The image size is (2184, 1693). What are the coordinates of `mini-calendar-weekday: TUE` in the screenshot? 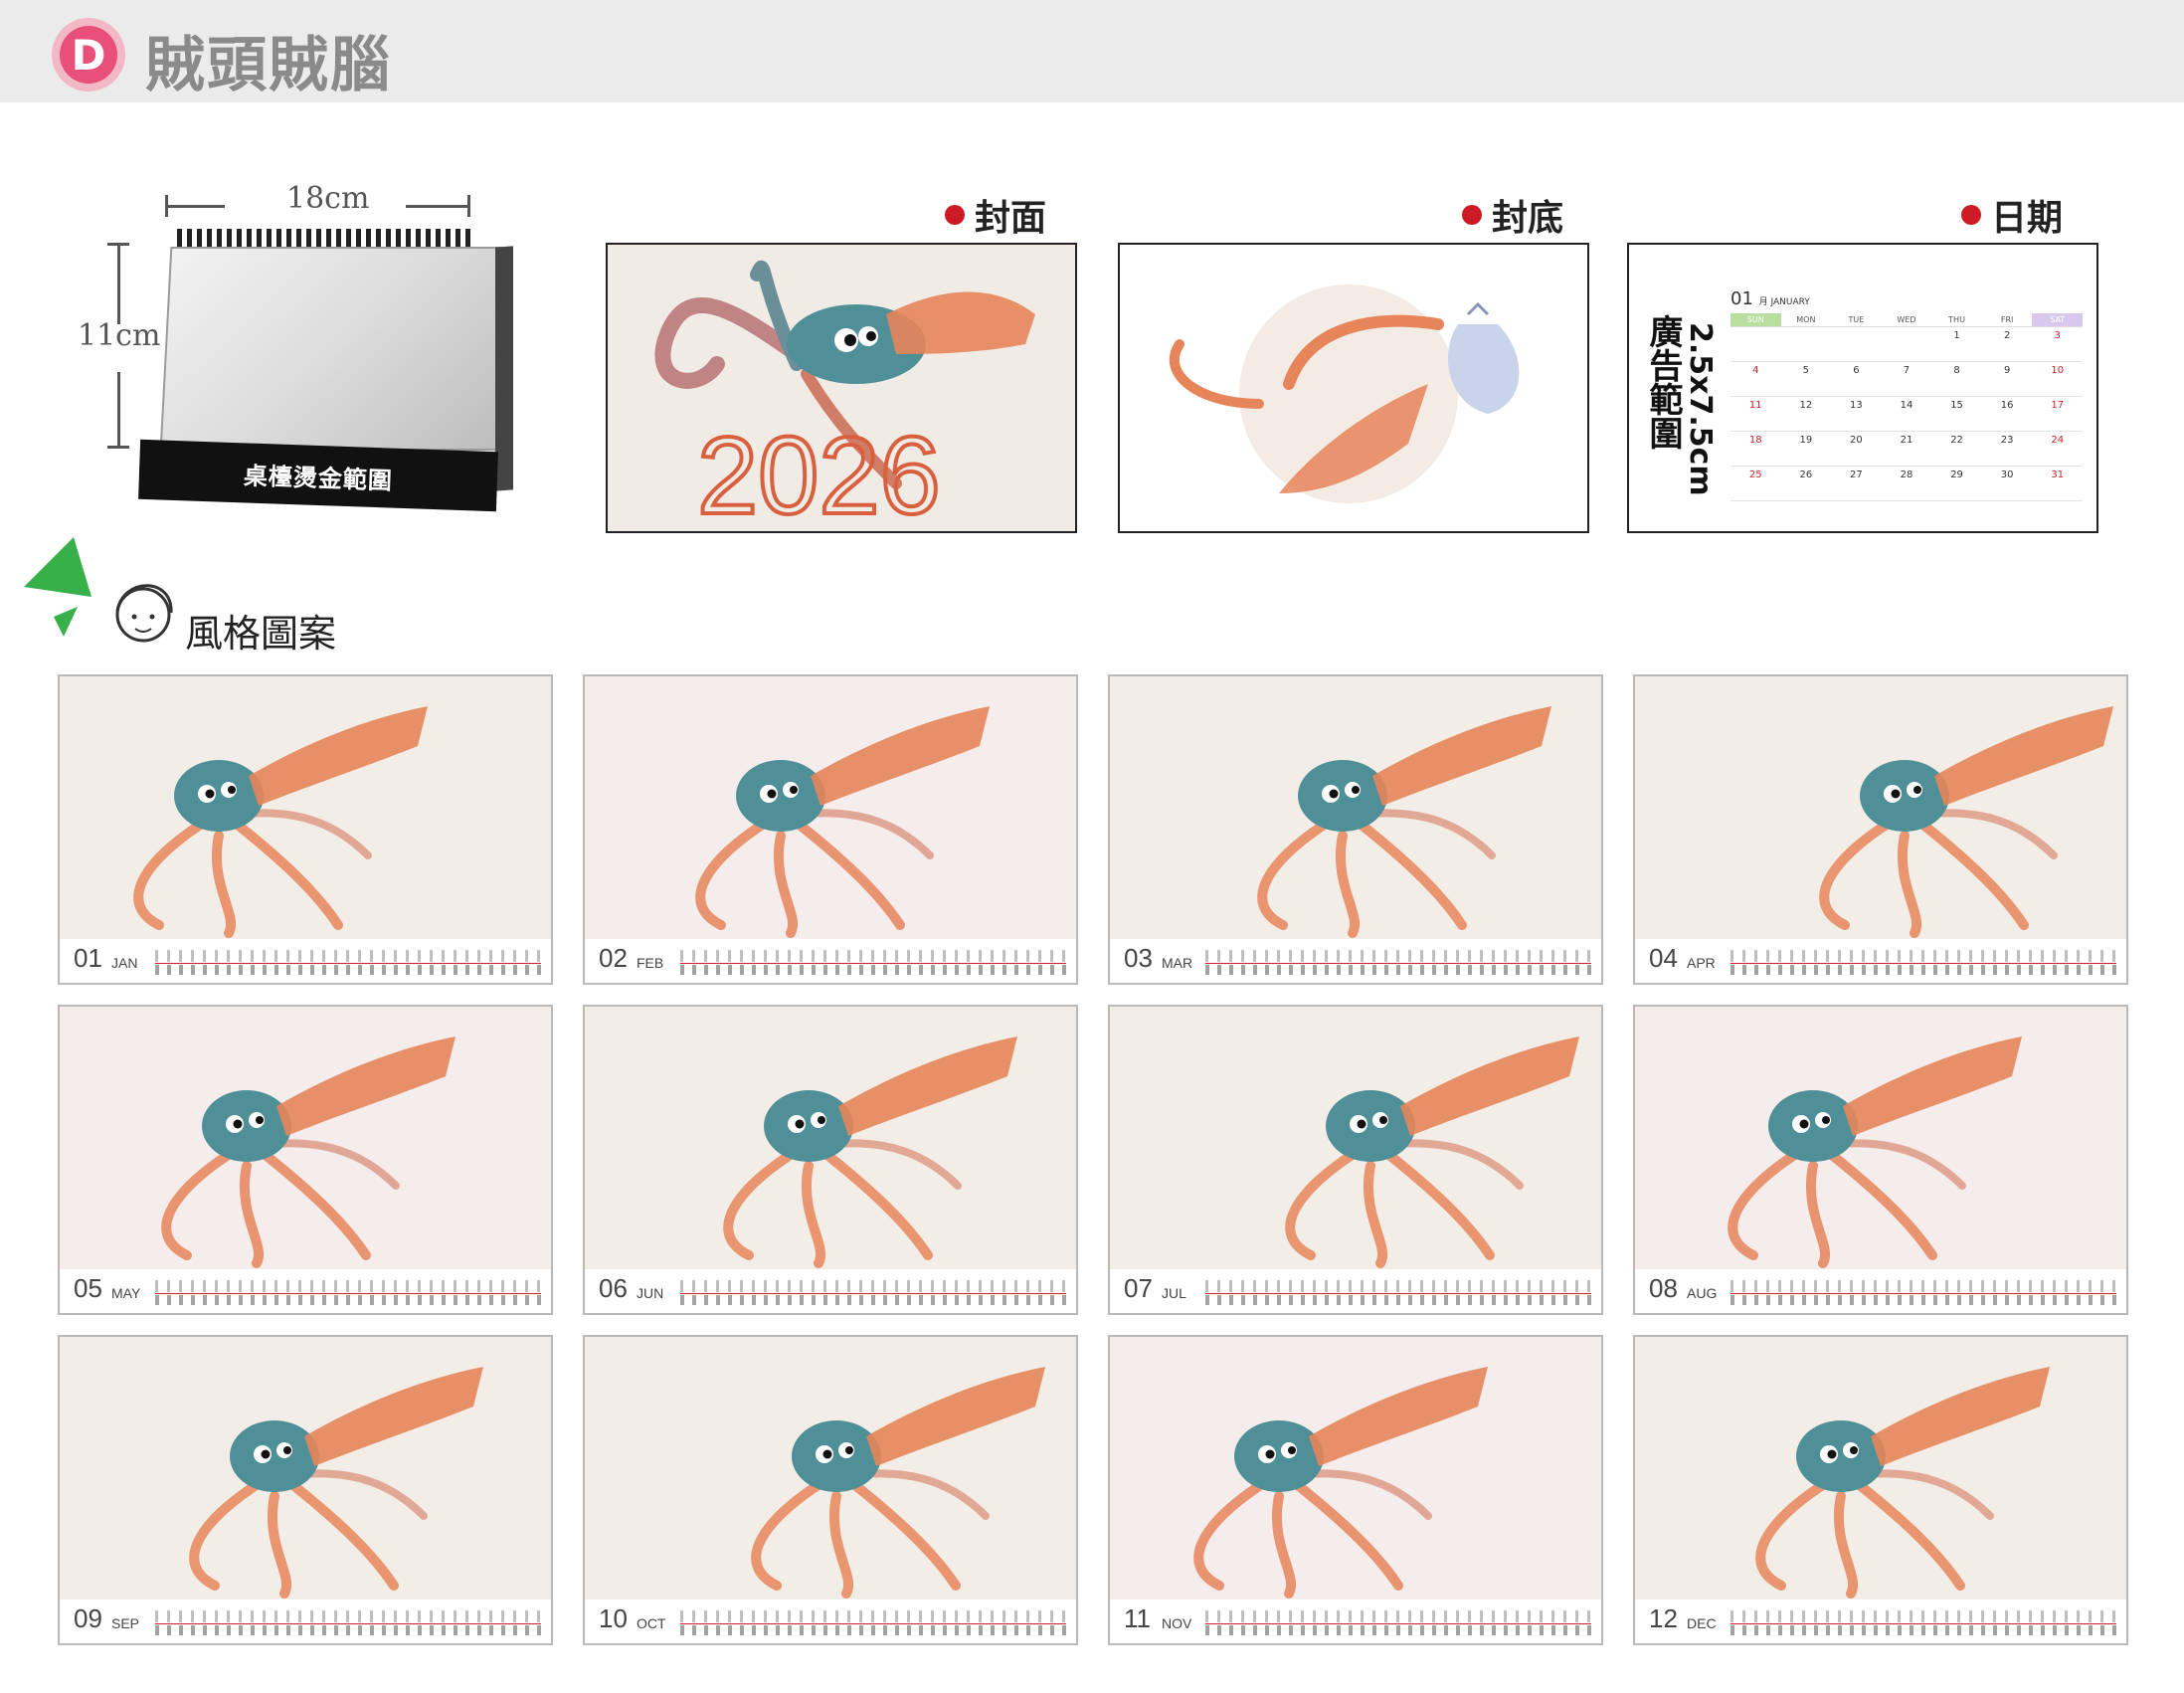 It's located at (1856, 319).